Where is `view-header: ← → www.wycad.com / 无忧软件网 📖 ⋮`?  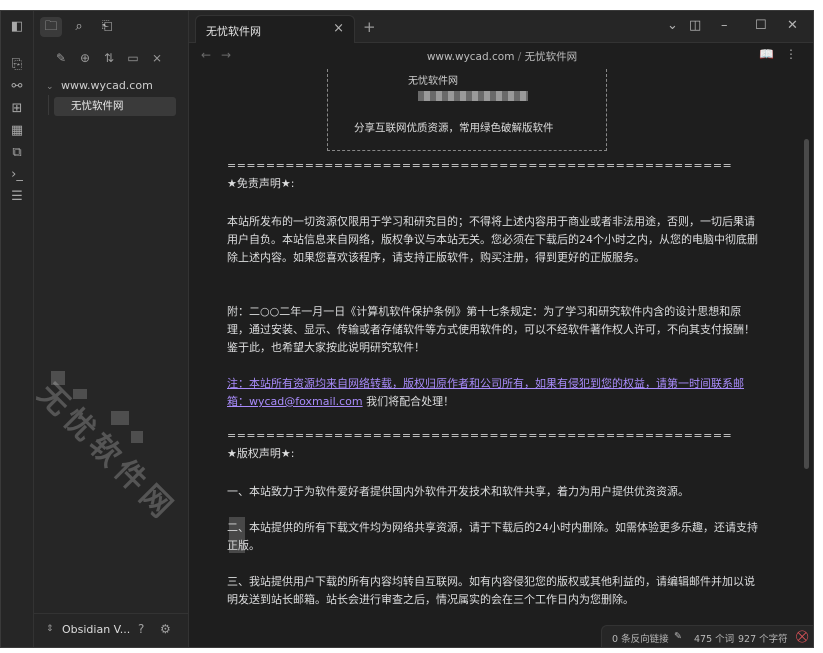 view-header: ← → www.wycad.com / 无忧软件网 📖 ⋮ is located at coordinates (501, 56).